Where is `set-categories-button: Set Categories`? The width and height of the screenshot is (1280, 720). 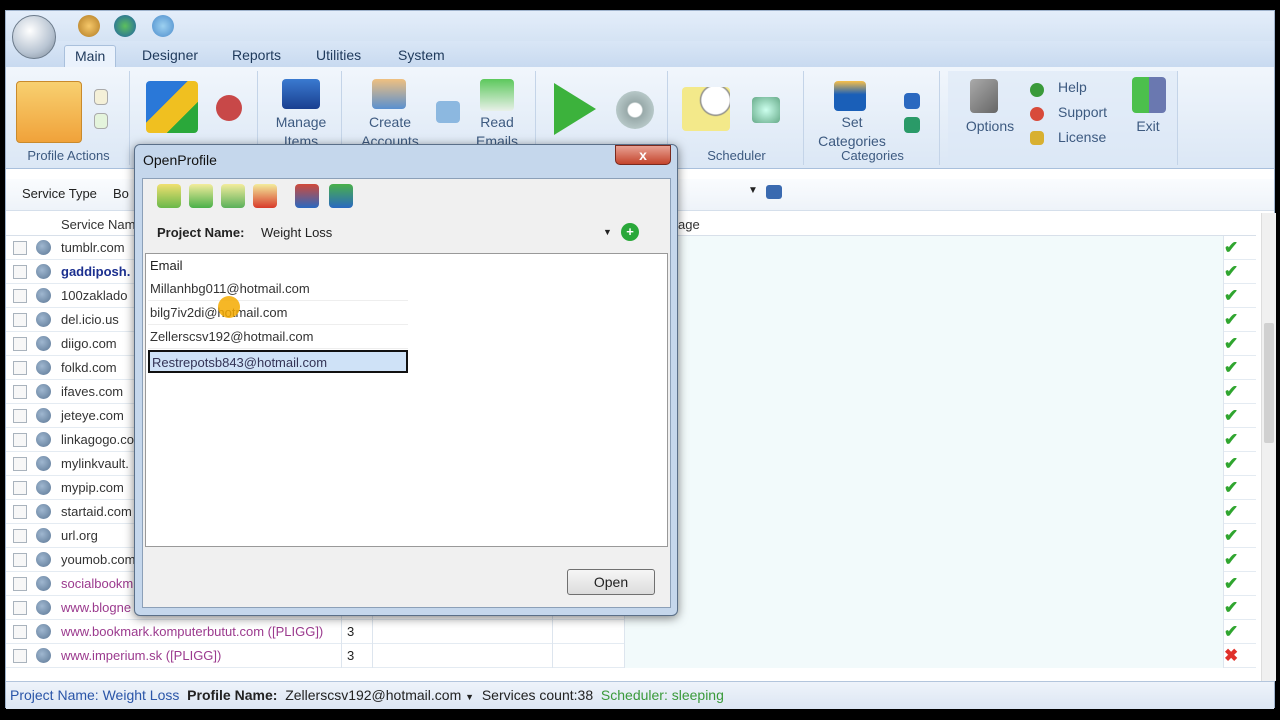 set-categories-button: Set Categories is located at coordinates (852, 132).